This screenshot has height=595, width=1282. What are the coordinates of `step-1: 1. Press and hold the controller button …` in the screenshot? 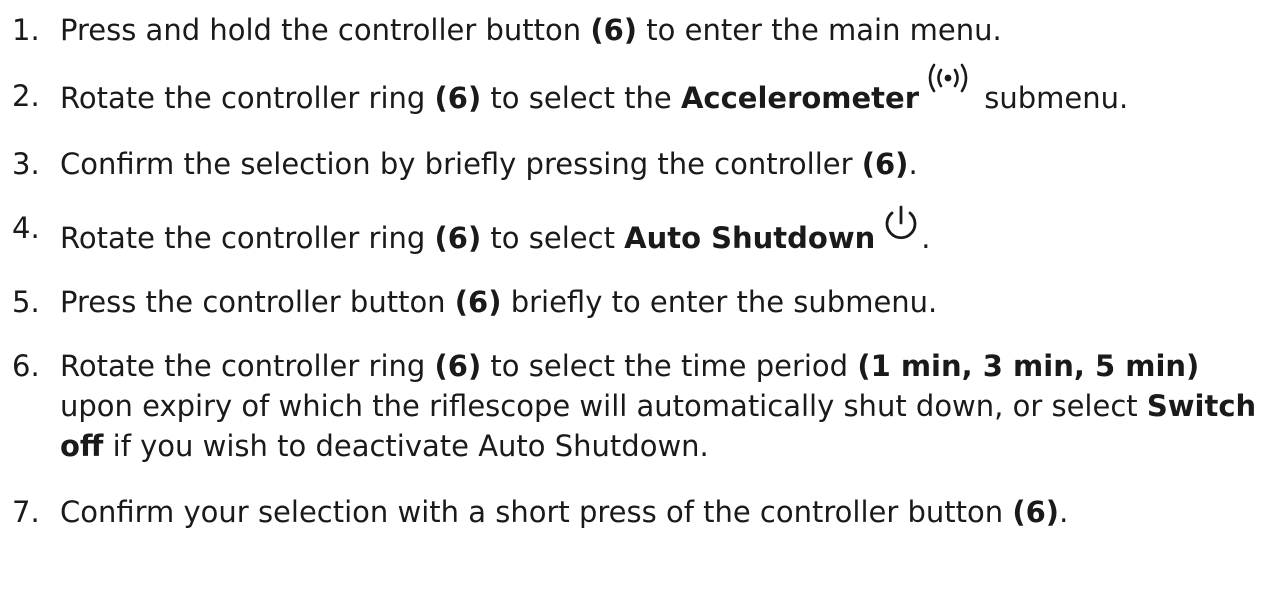 It's located at (643, 30).